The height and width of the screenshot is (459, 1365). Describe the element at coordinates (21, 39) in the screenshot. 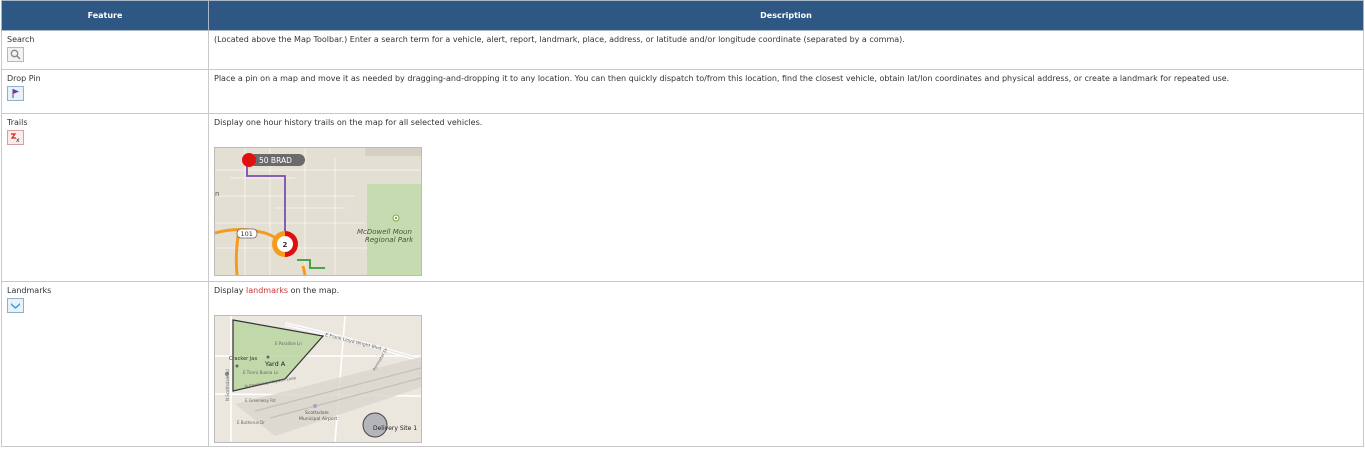

I see `feature-name: Search` at that location.